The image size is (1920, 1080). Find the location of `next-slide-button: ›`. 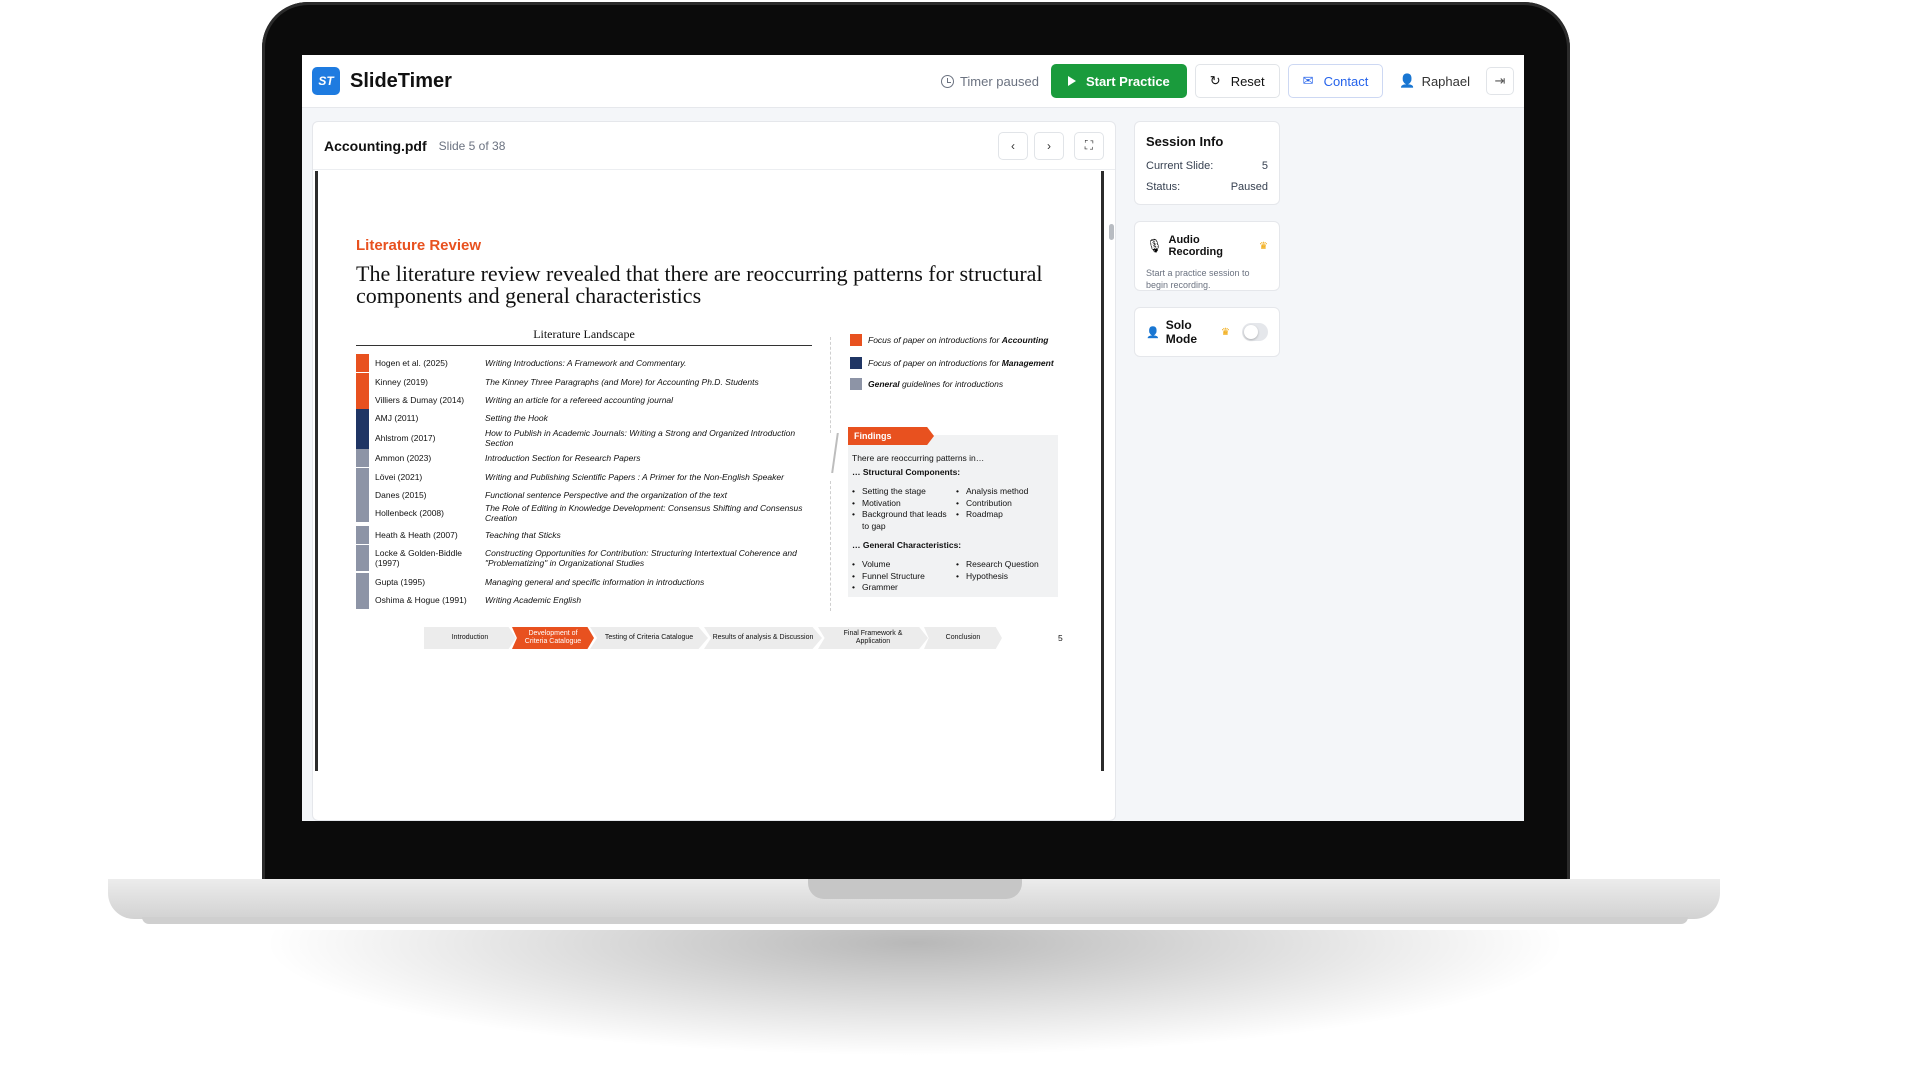

next-slide-button: › is located at coordinates (1049, 145).